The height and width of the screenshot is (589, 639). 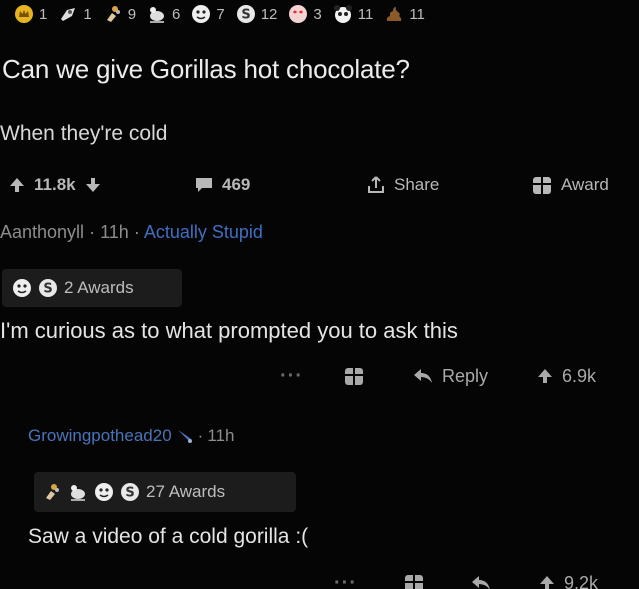 What do you see at coordinates (100, 436) in the screenshot?
I see `reply-author: Growingpothead20` at bounding box center [100, 436].